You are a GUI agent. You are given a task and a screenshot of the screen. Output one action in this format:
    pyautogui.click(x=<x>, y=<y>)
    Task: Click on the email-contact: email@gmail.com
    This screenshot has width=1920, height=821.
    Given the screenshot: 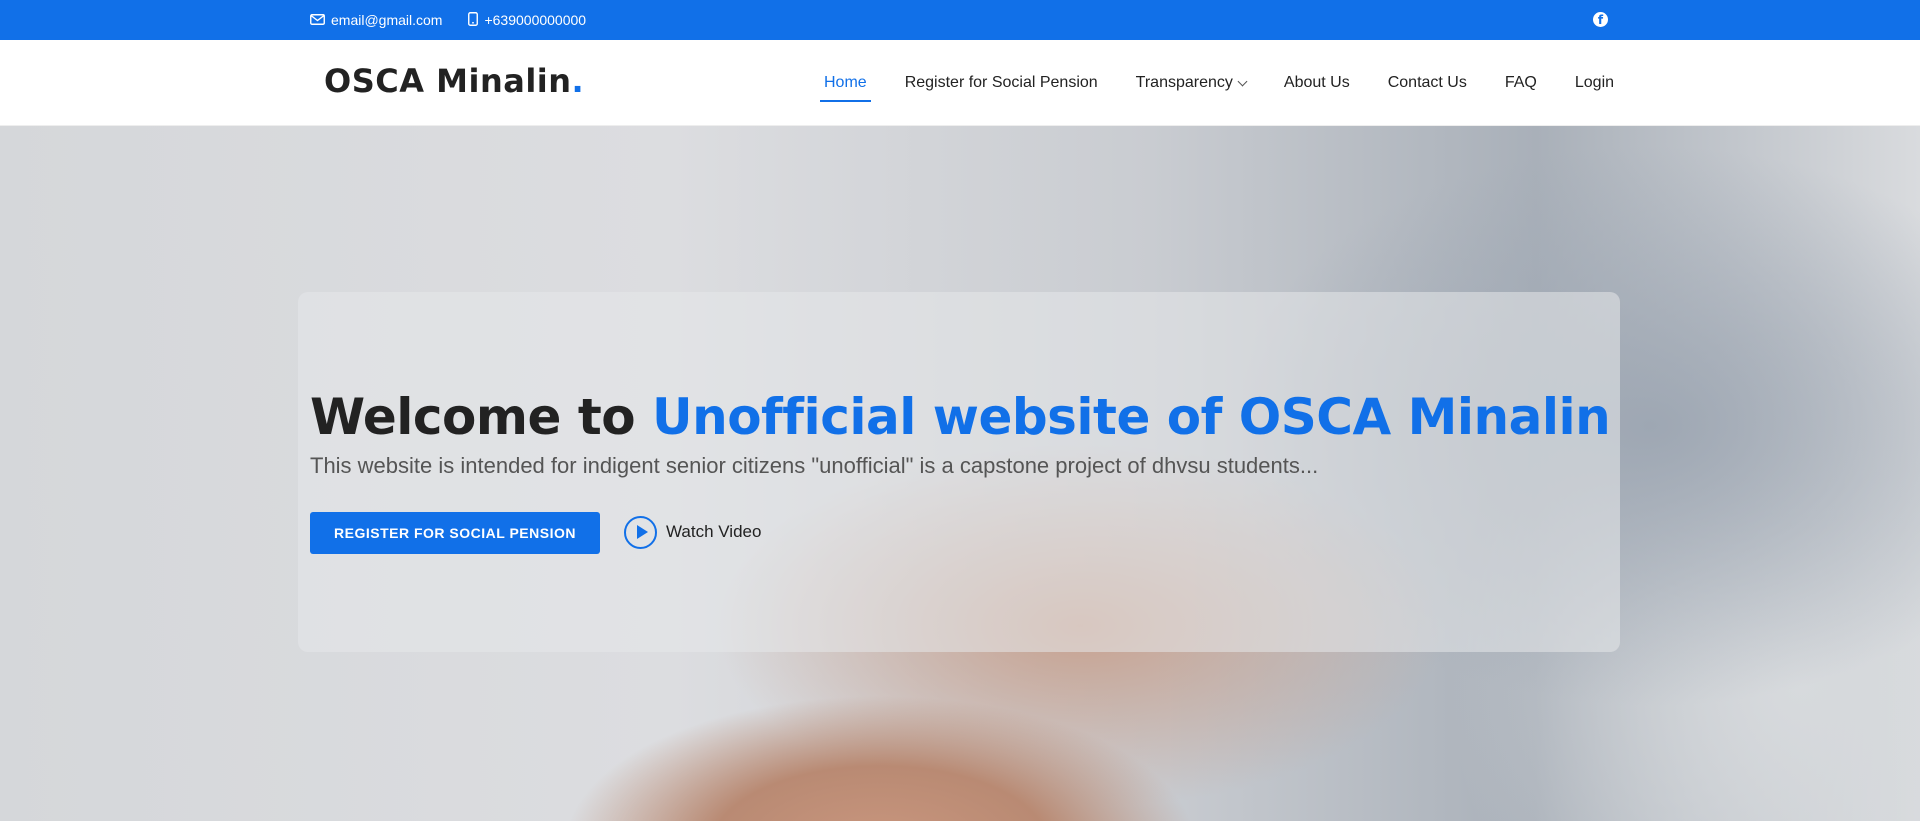 What is the action you would take?
    pyautogui.click(x=376, y=20)
    